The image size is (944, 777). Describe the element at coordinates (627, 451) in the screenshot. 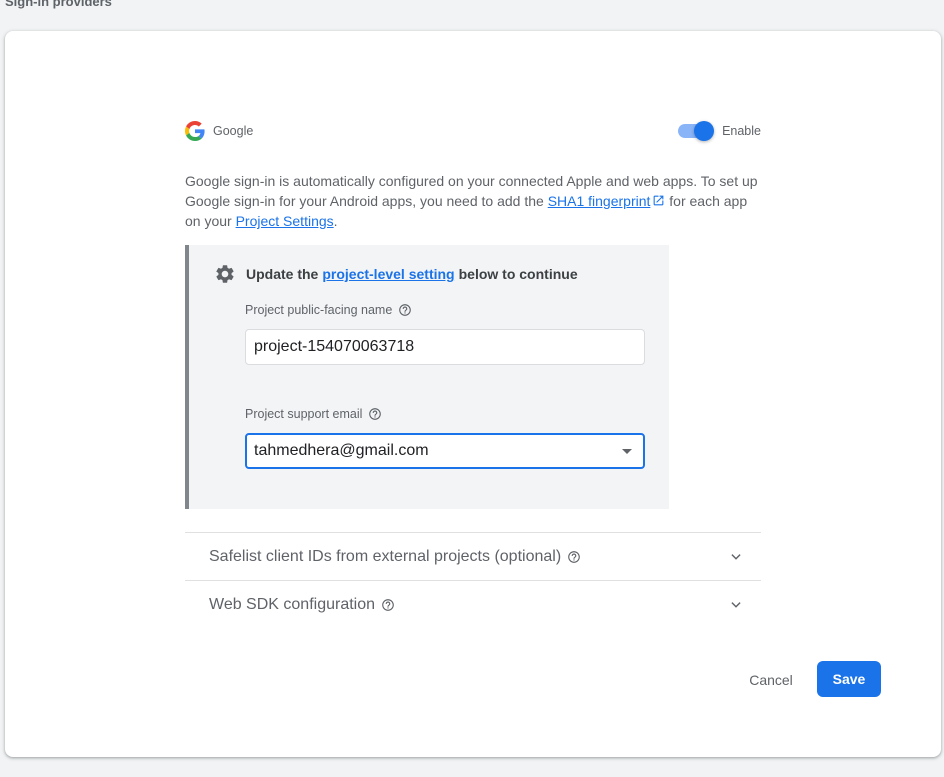

I see `dropdown-arrow-icon` at that location.